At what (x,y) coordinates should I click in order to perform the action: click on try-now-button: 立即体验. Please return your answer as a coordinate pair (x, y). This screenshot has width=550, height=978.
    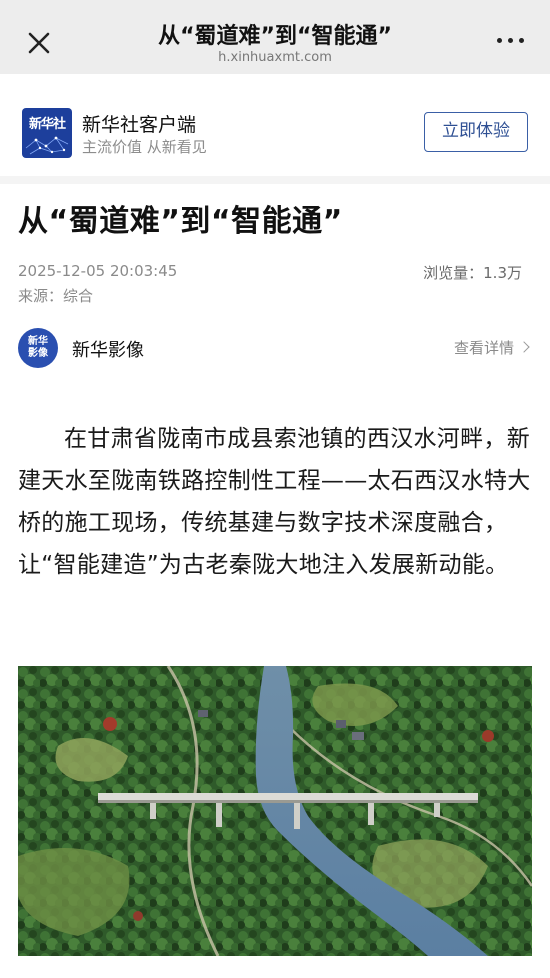
    Looking at the image, I should click on (476, 132).